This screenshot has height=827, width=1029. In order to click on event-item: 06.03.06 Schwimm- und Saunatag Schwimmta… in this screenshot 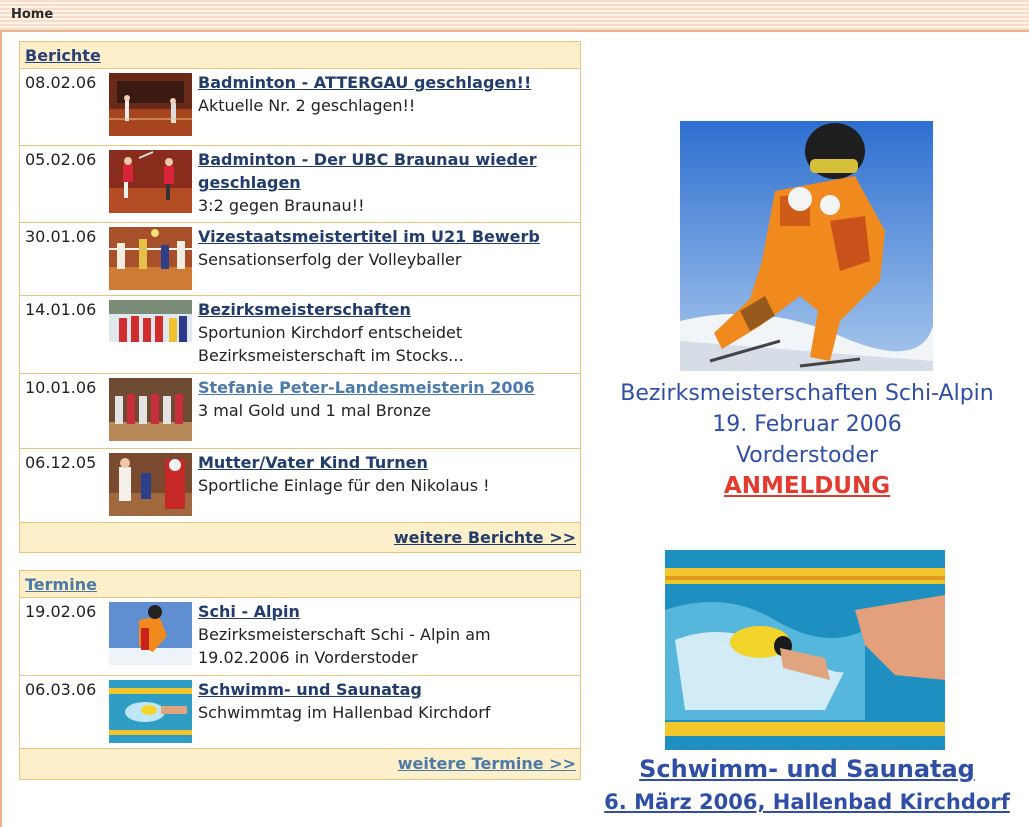, I will do `click(300, 712)`.